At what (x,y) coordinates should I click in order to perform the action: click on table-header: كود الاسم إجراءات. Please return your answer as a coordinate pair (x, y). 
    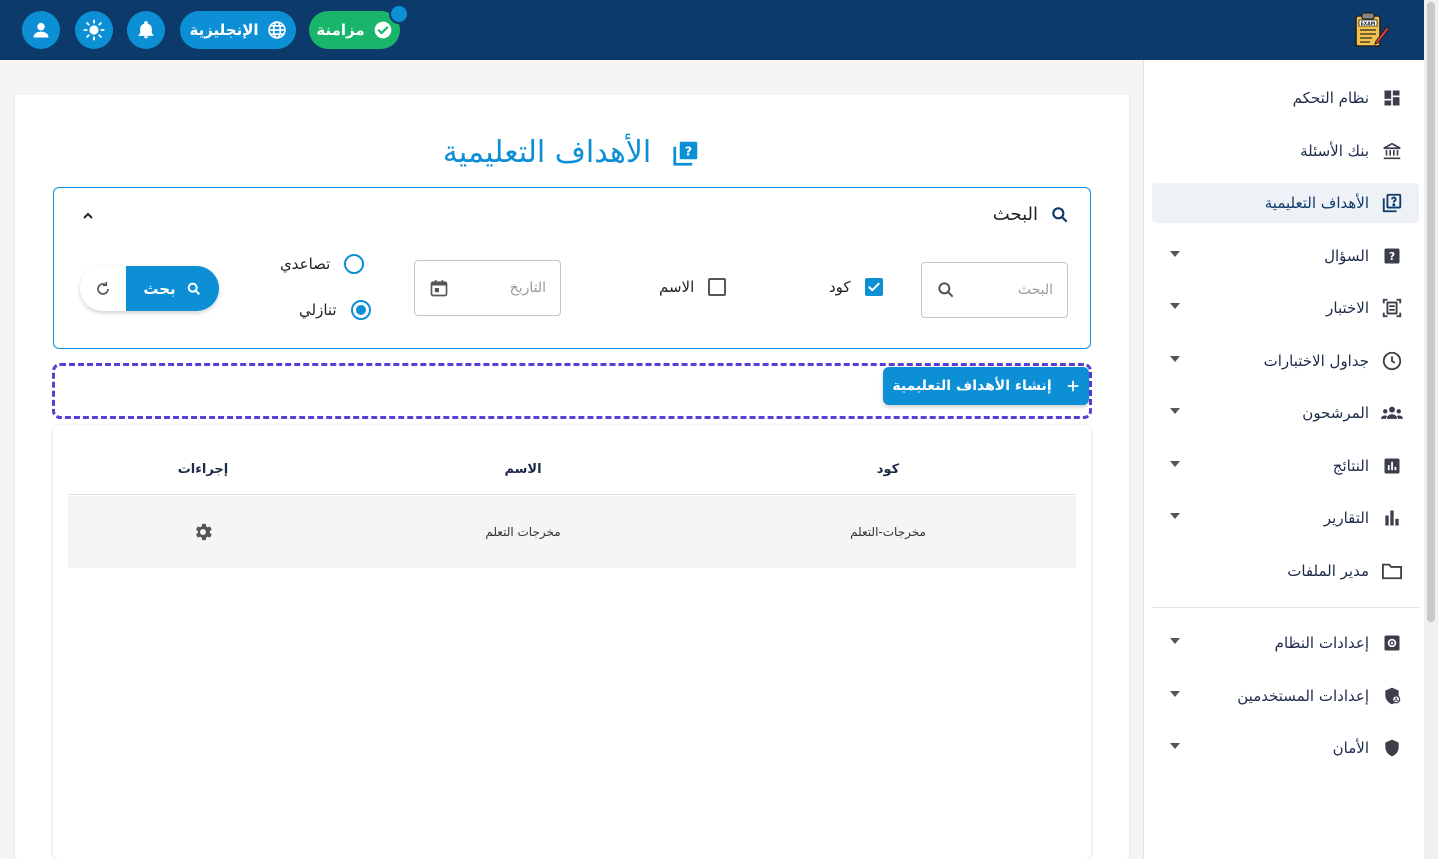
    Looking at the image, I should click on (572, 470).